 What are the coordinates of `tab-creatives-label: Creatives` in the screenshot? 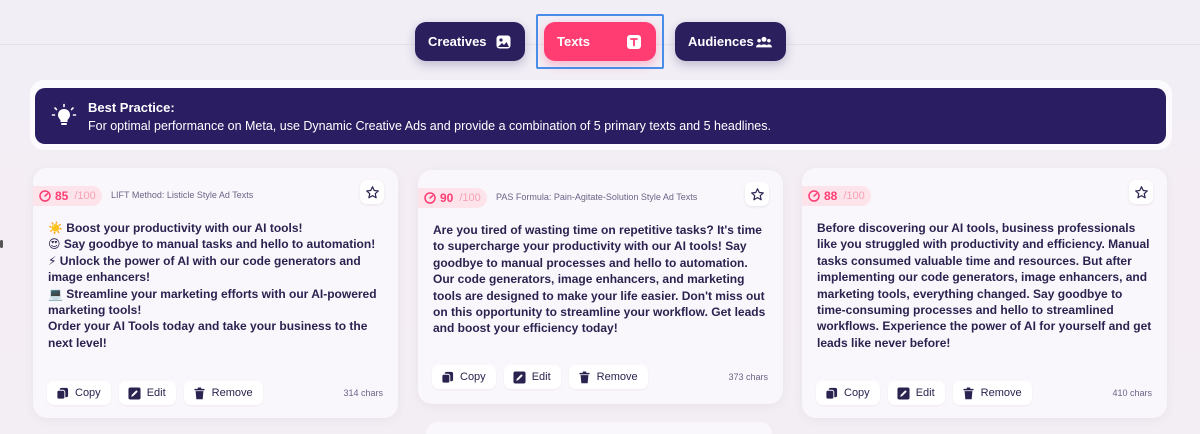 It's located at (457, 41).